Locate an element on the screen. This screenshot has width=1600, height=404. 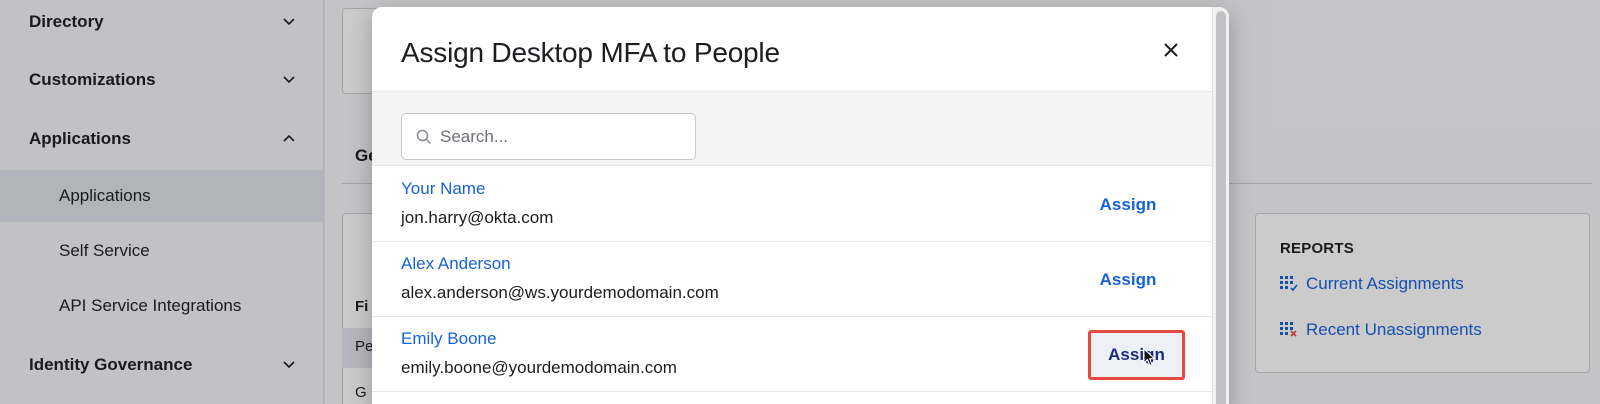
person-name-link: Alex Anderson is located at coordinates (456, 264).